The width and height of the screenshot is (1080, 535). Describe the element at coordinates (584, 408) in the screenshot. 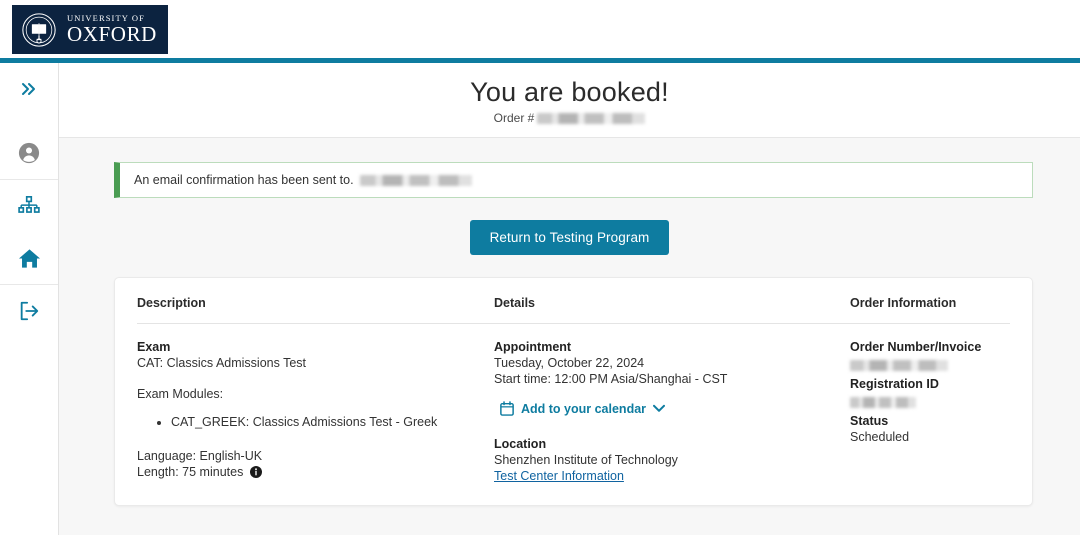

I see `add-to-calendar-label: Add to your calendar` at that location.